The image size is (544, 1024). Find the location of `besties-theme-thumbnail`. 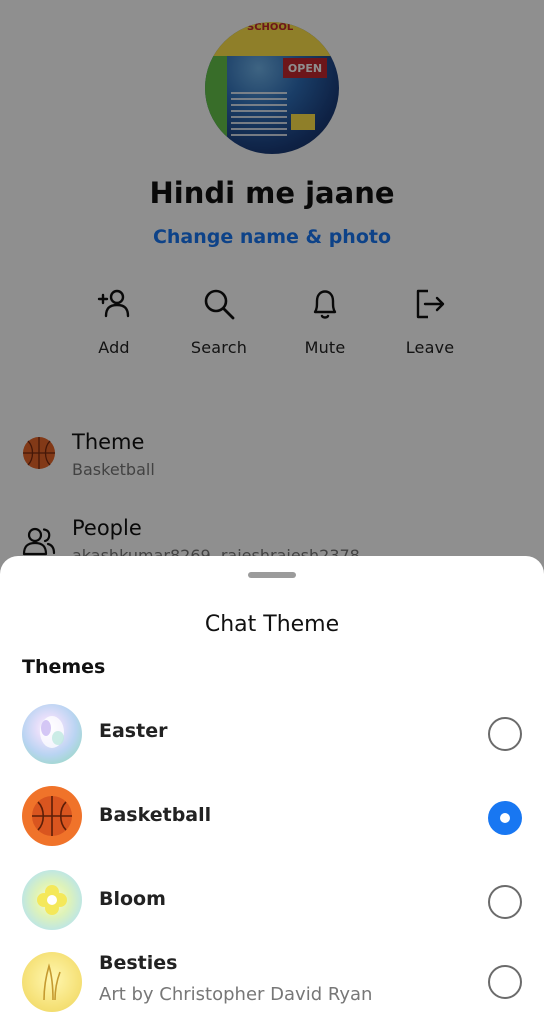

besties-theme-thumbnail is located at coordinates (52, 982).